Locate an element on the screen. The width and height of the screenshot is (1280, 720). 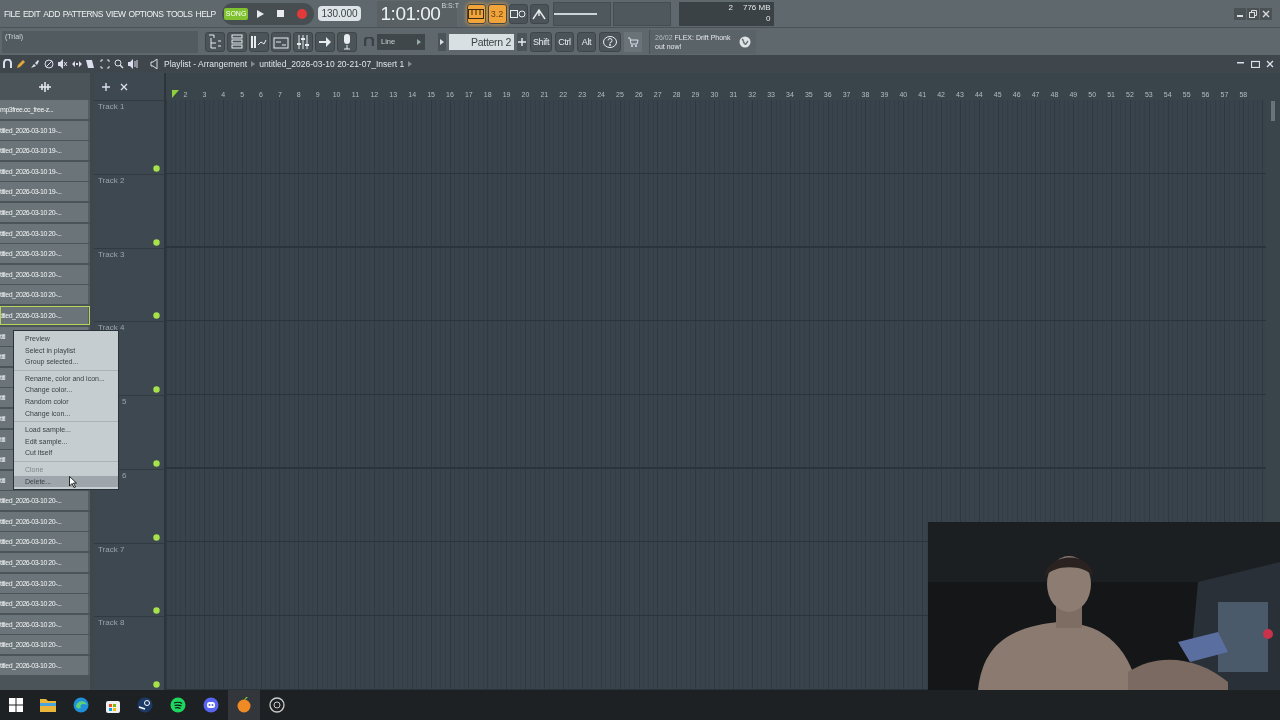
browser-button is located at coordinates (215, 41).